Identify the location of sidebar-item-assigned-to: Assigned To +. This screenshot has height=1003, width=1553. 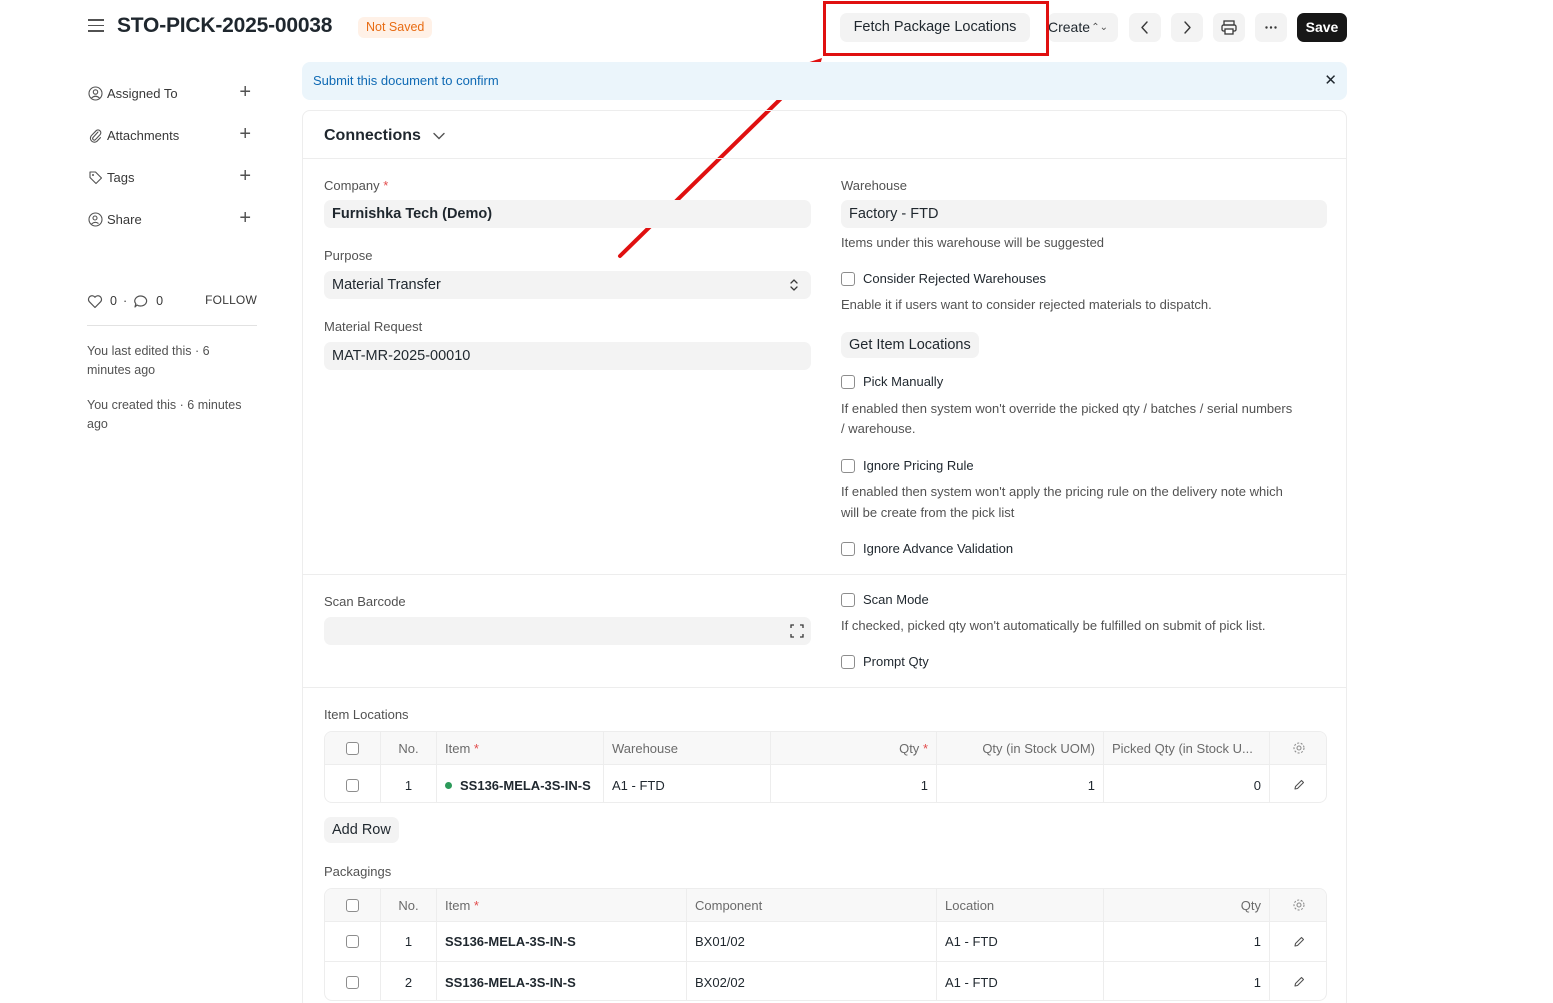
(173, 93).